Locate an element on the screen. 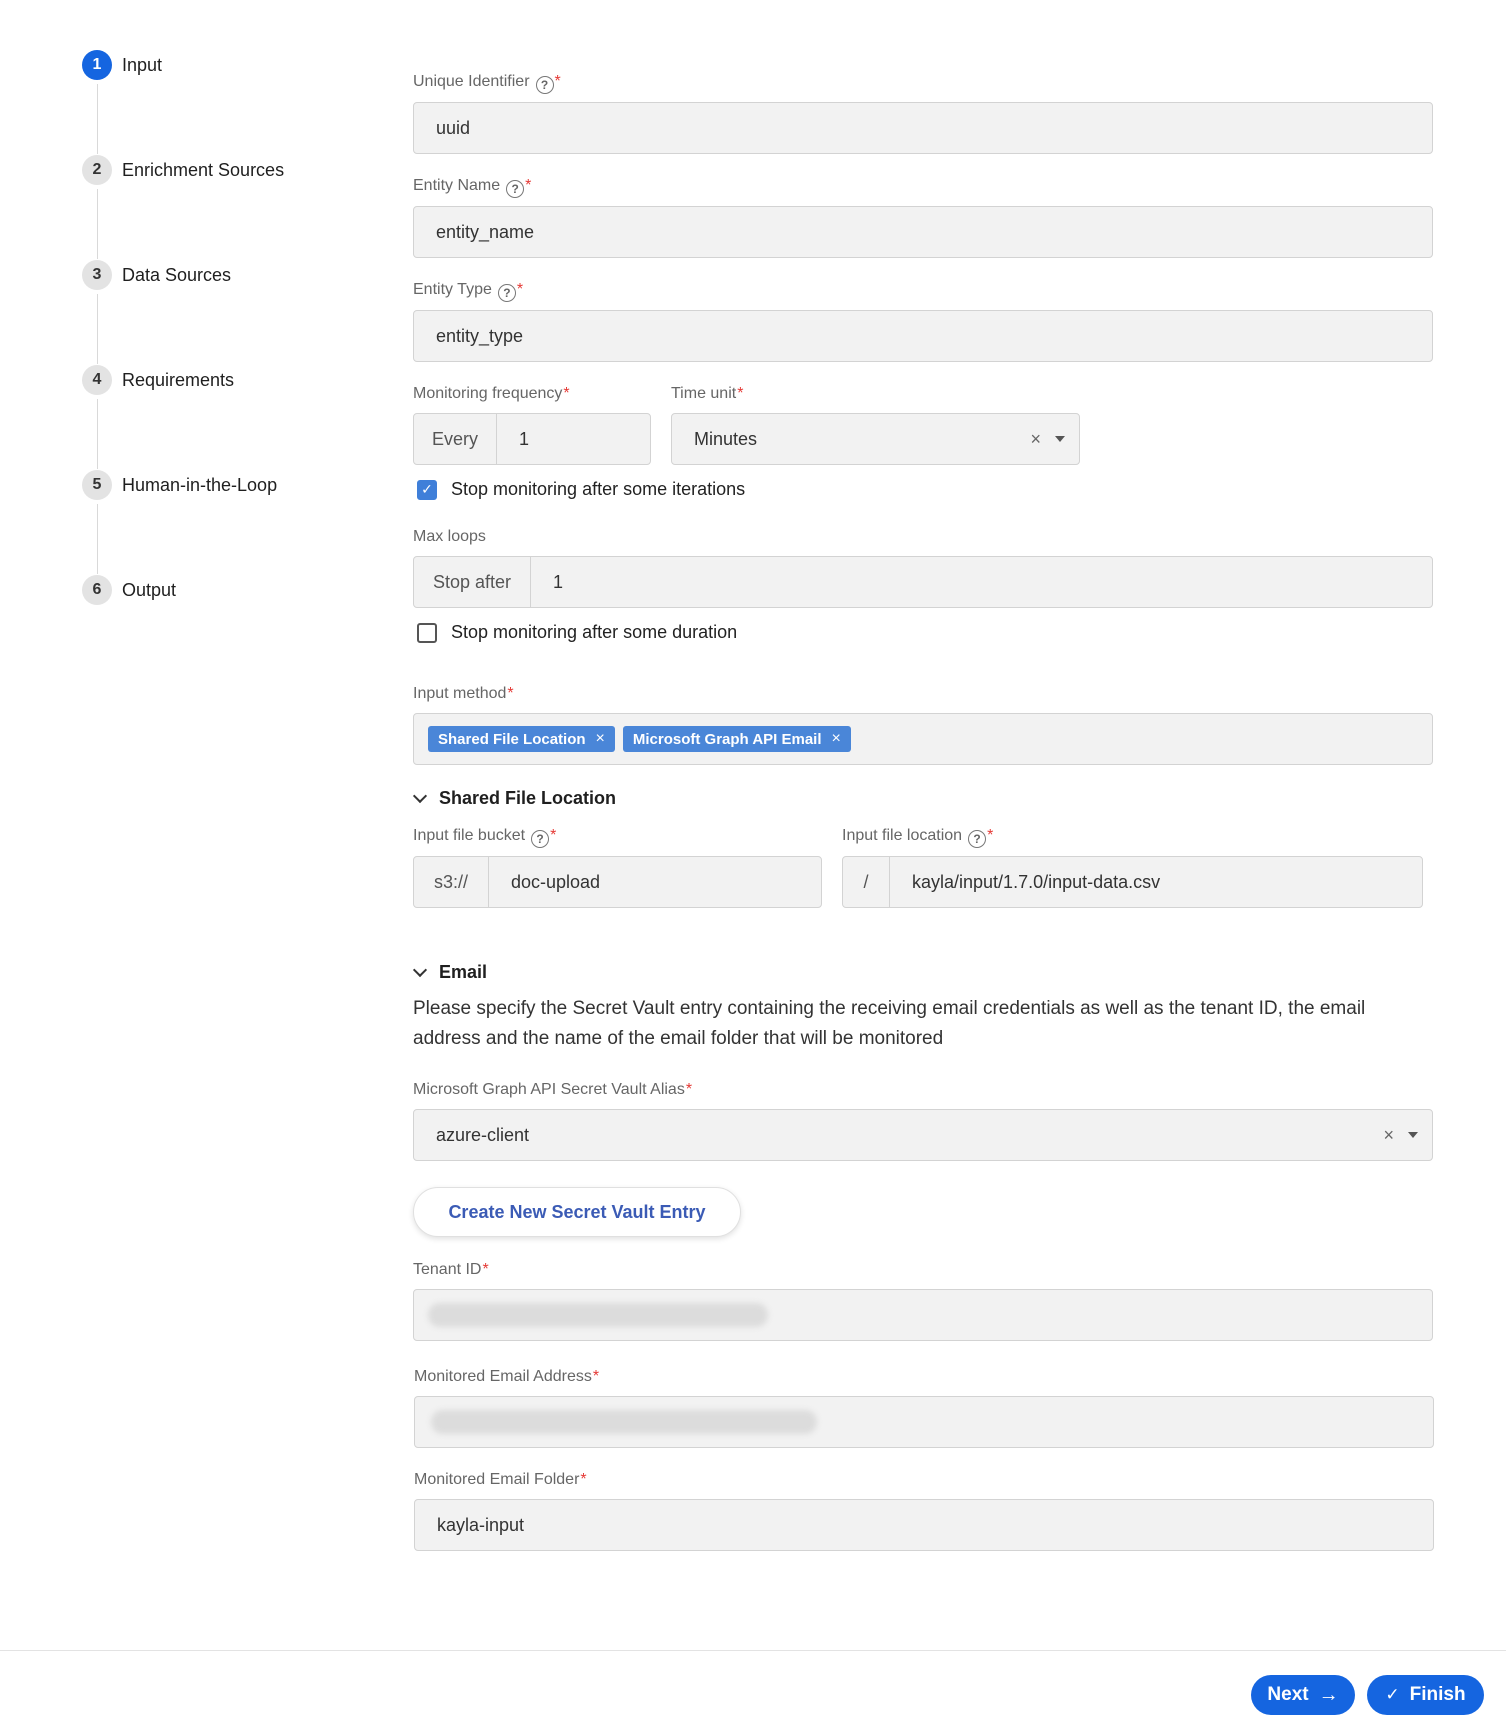 The image size is (1506, 1724). label-text: Monitoring frequency is located at coordinates (488, 393).